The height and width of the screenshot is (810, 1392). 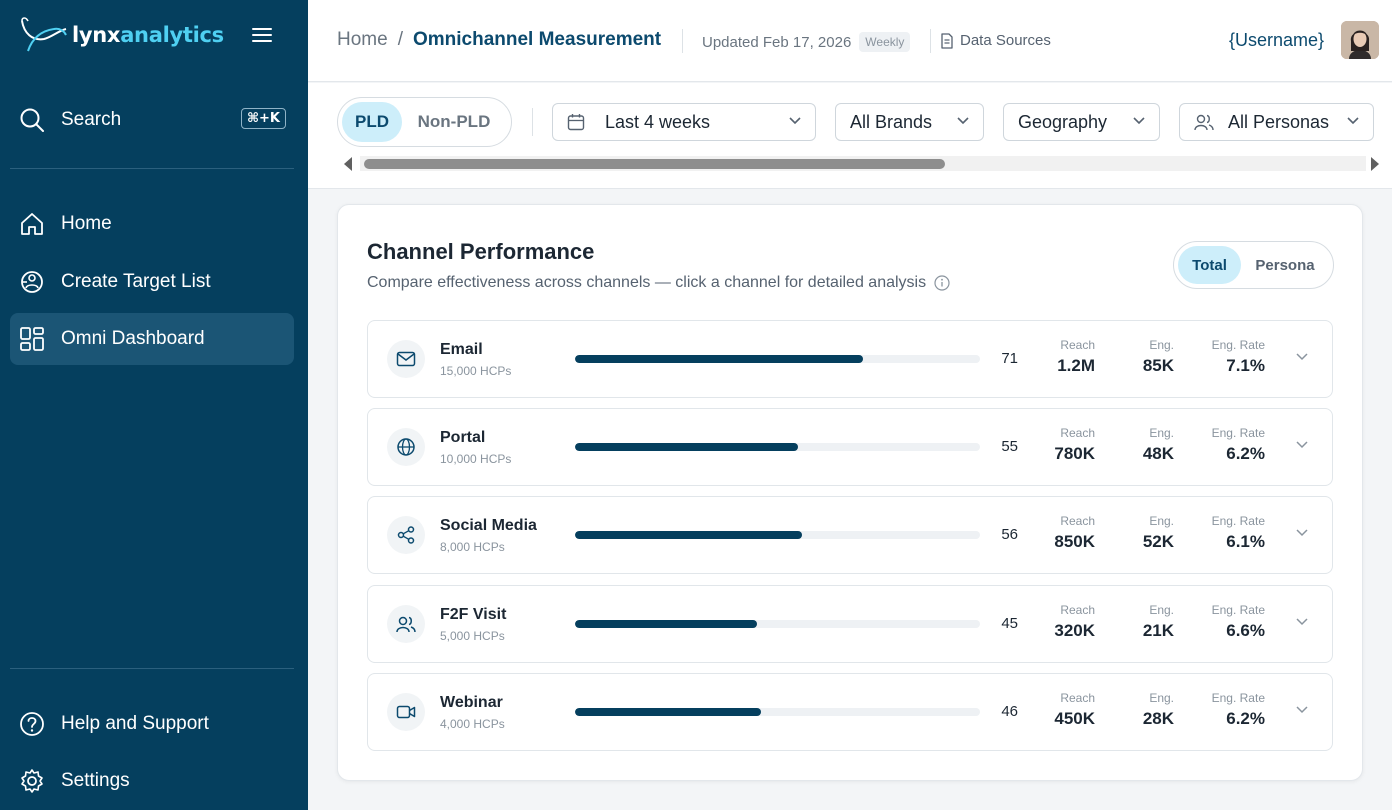 What do you see at coordinates (406, 712) in the screenshot?
I see `video-icon` at bounding box center [406, 712].